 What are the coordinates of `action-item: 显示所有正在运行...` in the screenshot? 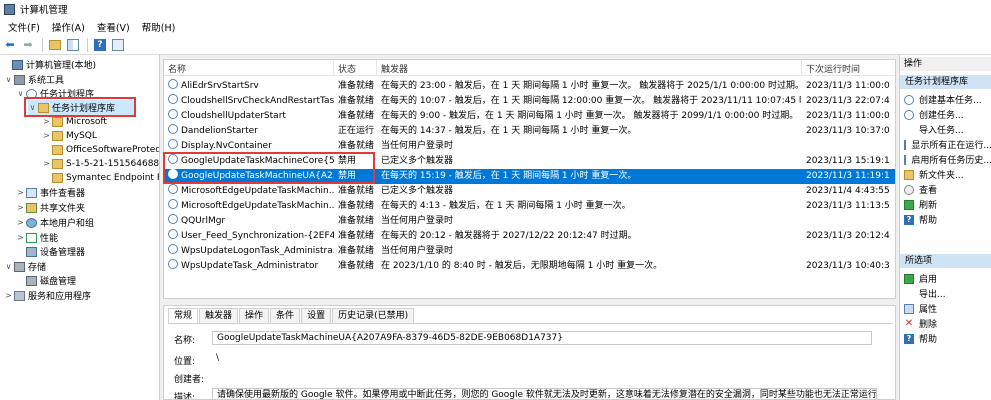 It's located at (947, 144).